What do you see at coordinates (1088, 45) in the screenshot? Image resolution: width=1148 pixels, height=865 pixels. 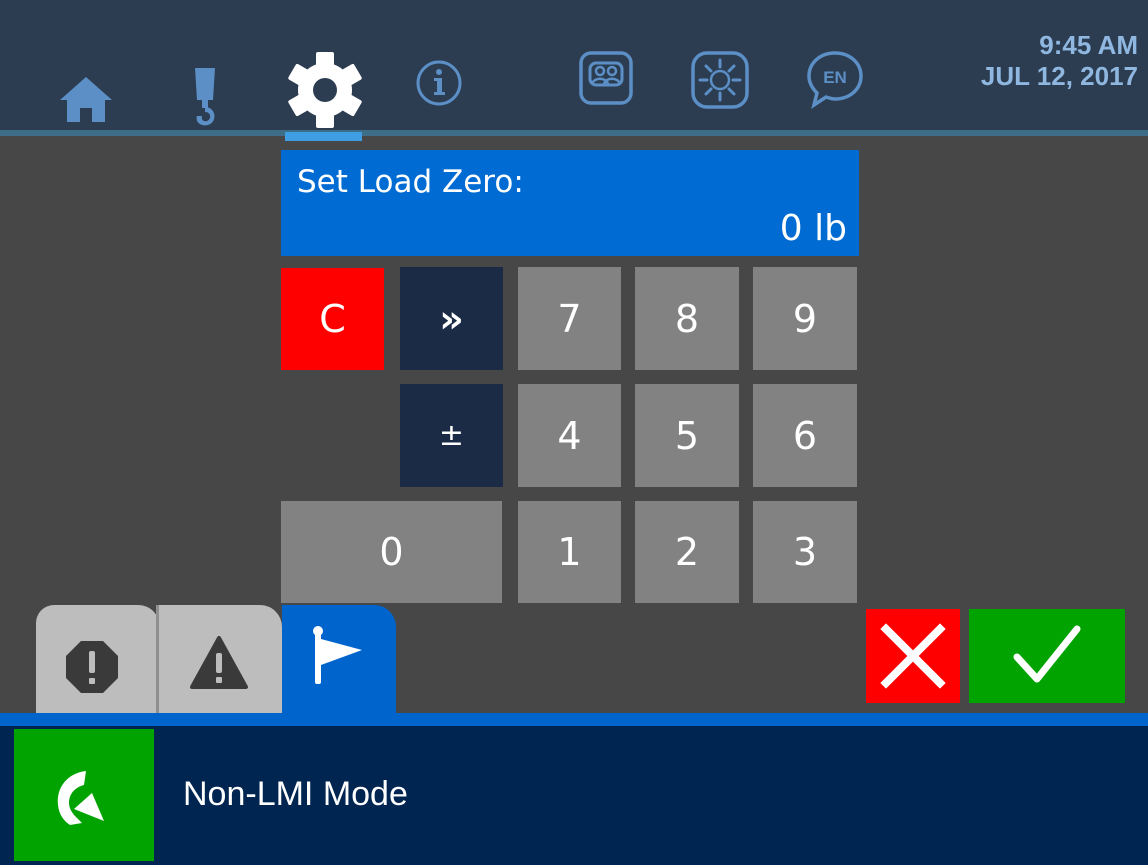 I see `clock-time: 9:45 AM` at bounding box center [1088, 45].